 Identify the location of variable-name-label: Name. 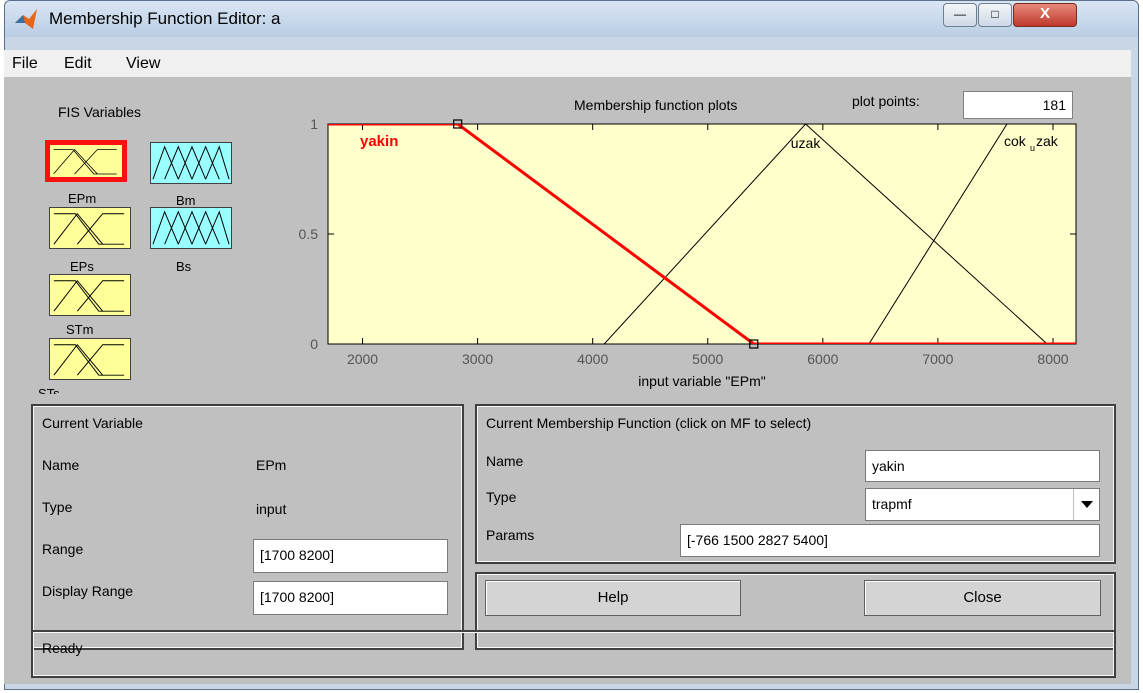
(61, 465).